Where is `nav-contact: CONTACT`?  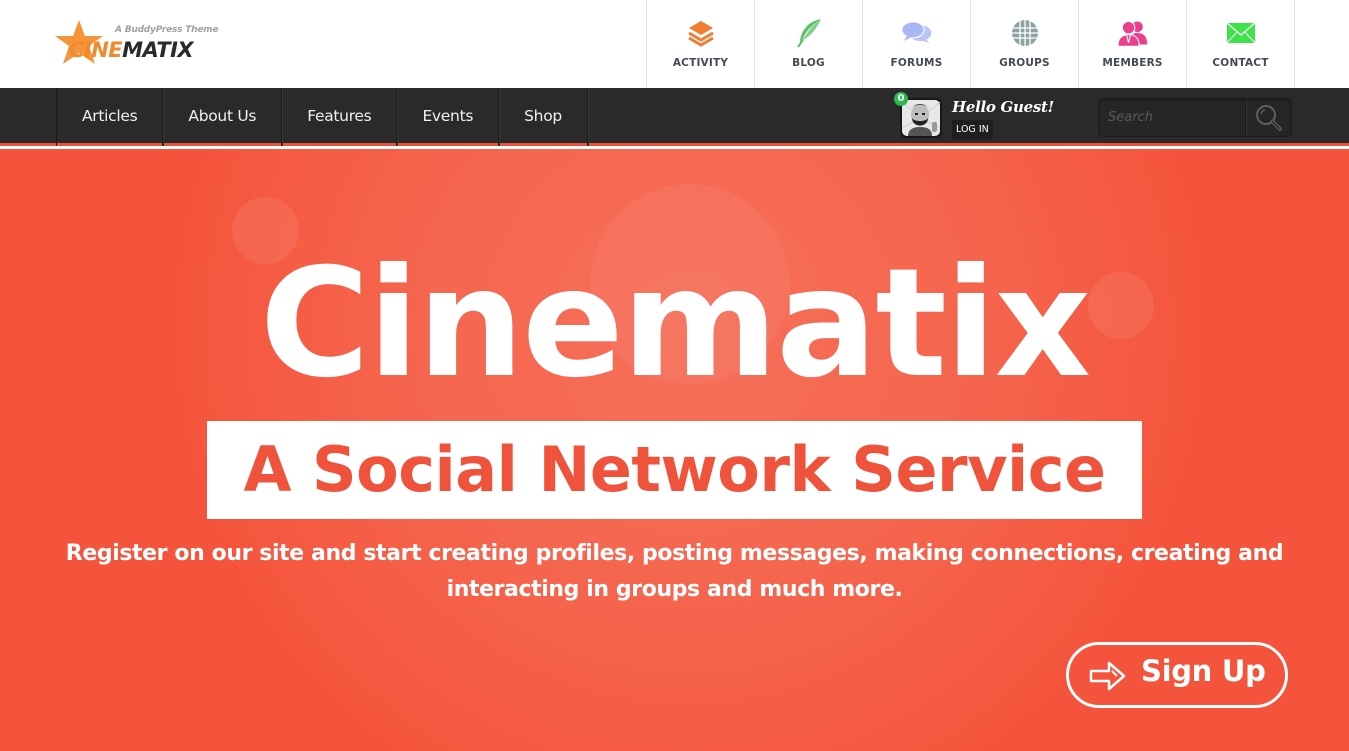 nav-contact: CONTACT is located at coordinates (1241, 44).